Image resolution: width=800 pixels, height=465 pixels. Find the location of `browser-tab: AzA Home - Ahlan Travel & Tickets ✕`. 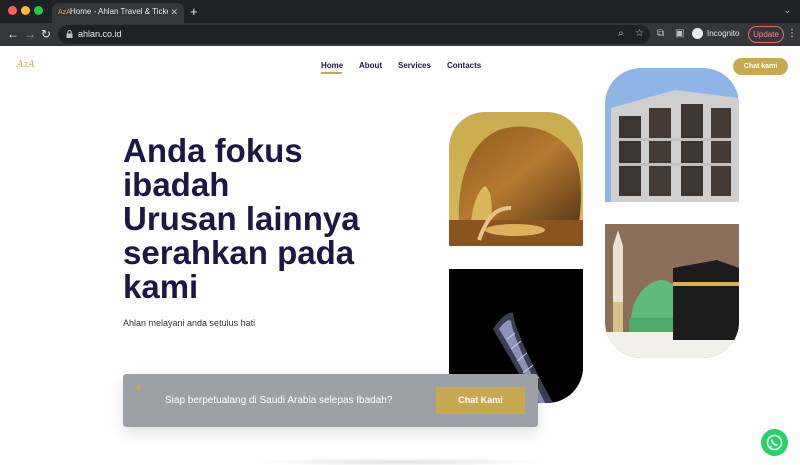

browser-tab: AzA Home - Ahlan Travel & Tickets ✕ is located at coordinates (118, 13).